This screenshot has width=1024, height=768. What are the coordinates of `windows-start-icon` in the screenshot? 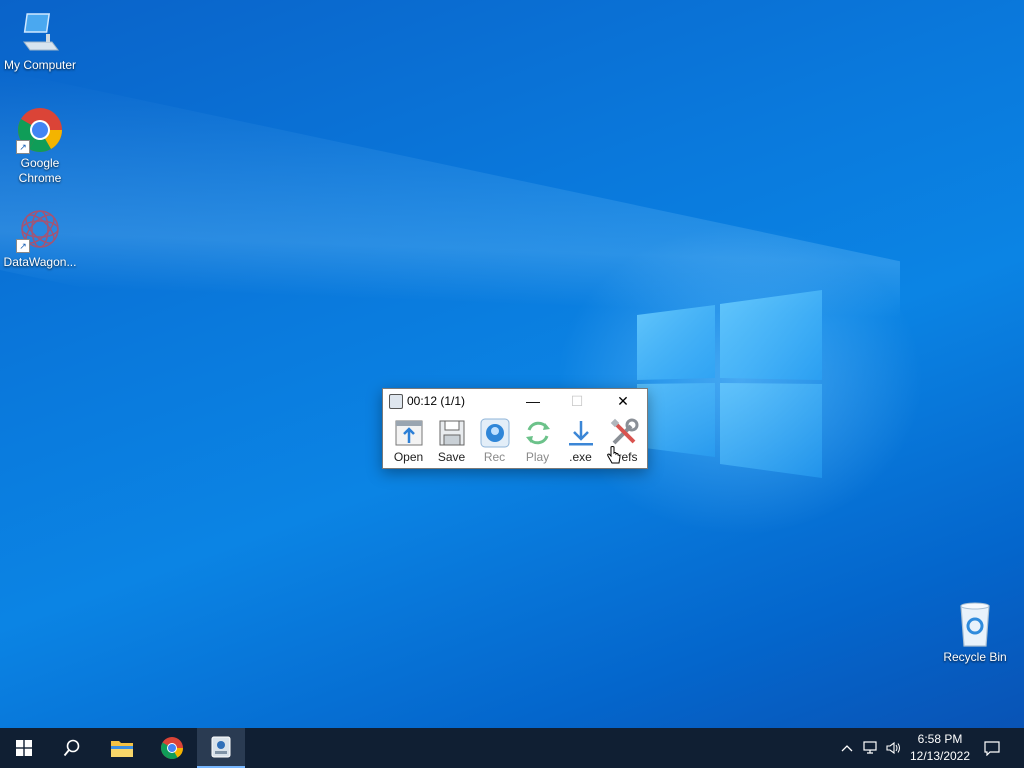 It's located at (24, 748).